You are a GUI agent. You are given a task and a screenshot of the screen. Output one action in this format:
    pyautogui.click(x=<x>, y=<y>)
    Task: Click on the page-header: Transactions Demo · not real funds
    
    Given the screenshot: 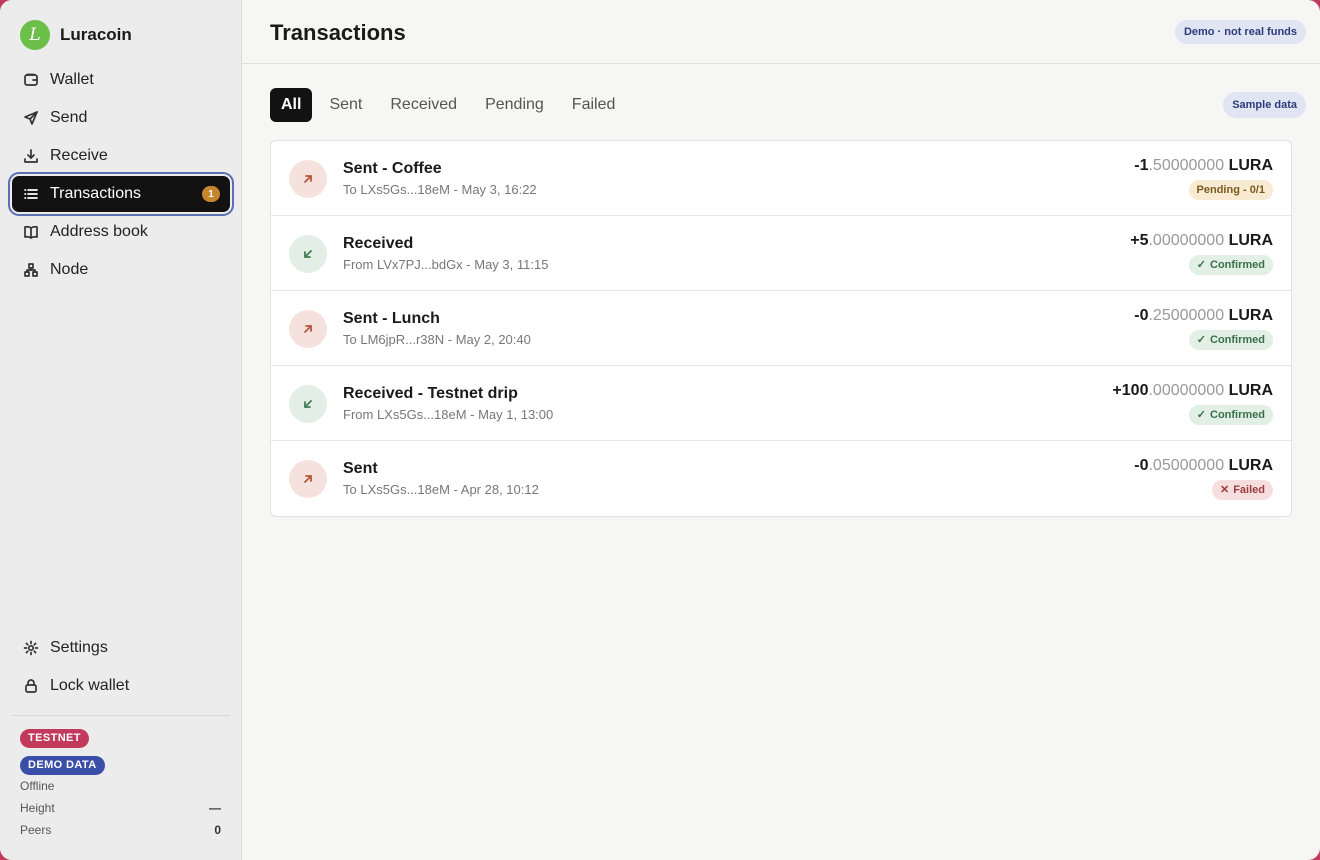 What is the action you would take?
    pyautogui.click(x=781, y=32)
    